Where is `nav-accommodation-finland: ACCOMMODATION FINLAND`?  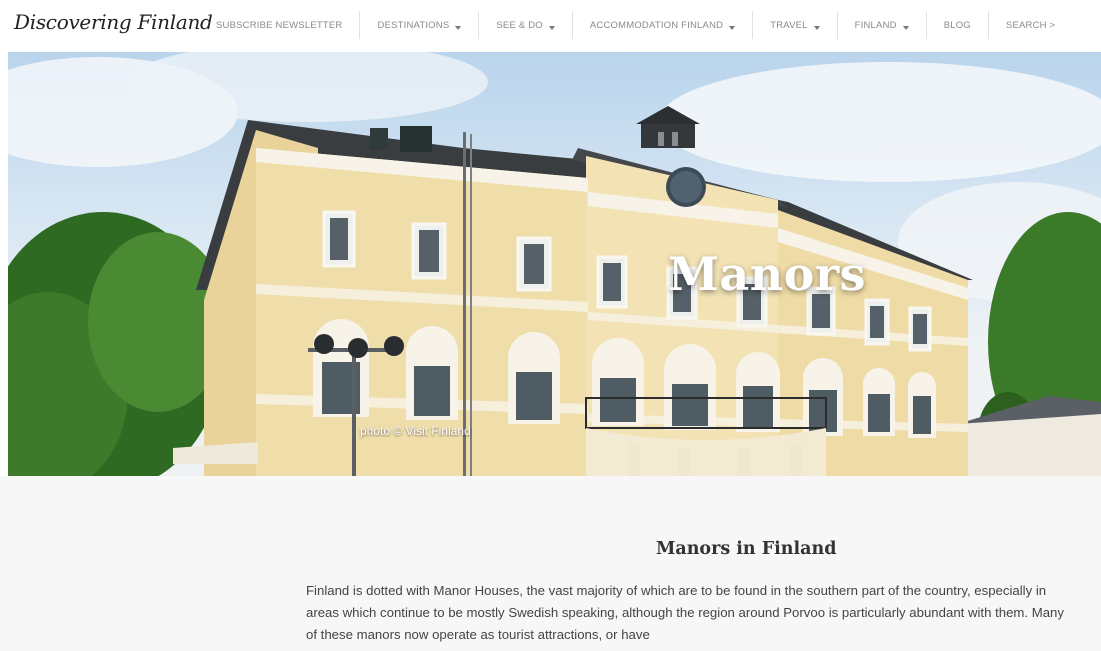 nav-accommodation-finland: ACCOMMODATION FINLAND is located at coordinates (661, 25).